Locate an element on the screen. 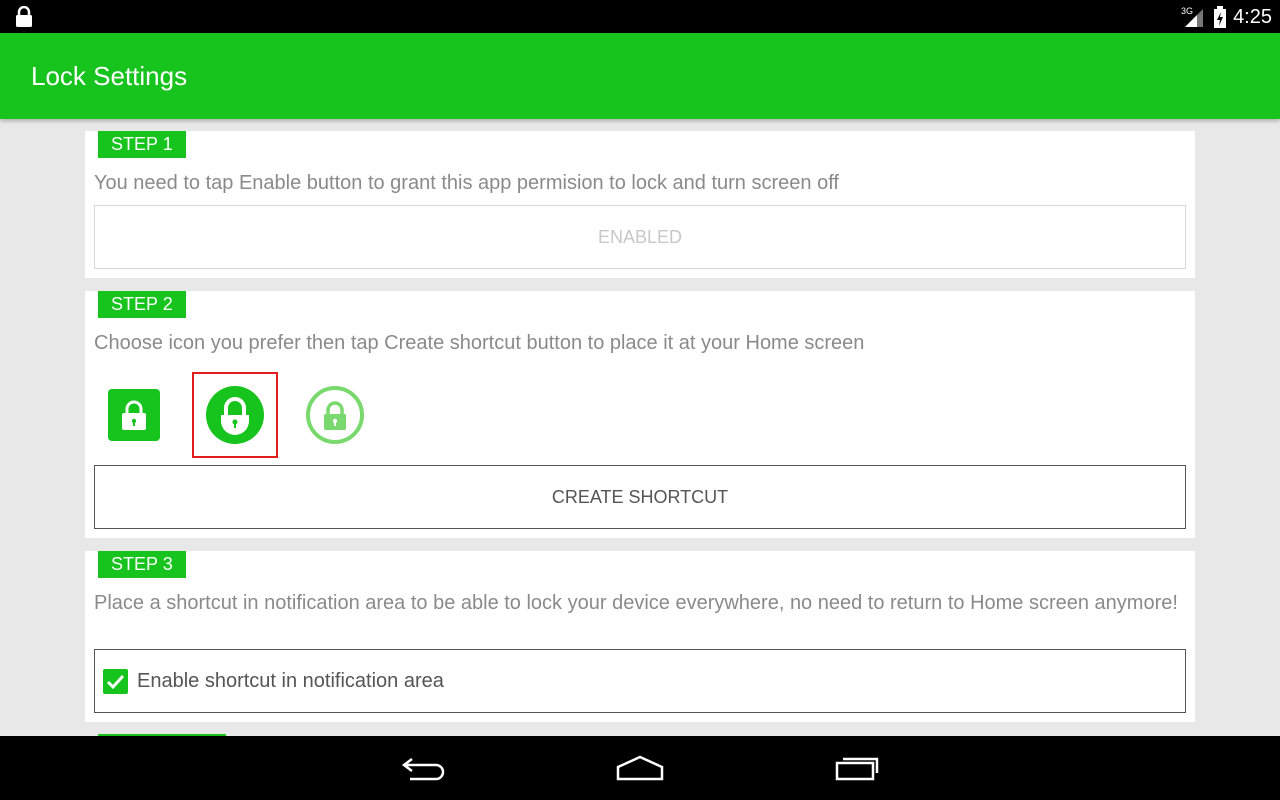 Image resolution: width=1280 pixels, height=800 pixels. svg-text: 3G is located at coordinates (1187, 11).